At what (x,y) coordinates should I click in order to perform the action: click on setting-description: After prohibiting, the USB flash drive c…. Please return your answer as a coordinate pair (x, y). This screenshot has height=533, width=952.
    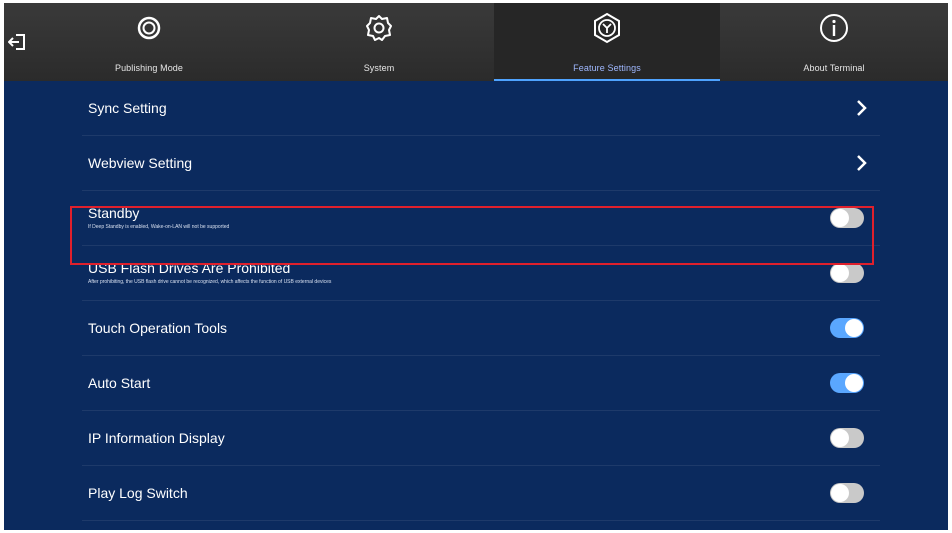
    Looking at the image, I should click on (210, 282).